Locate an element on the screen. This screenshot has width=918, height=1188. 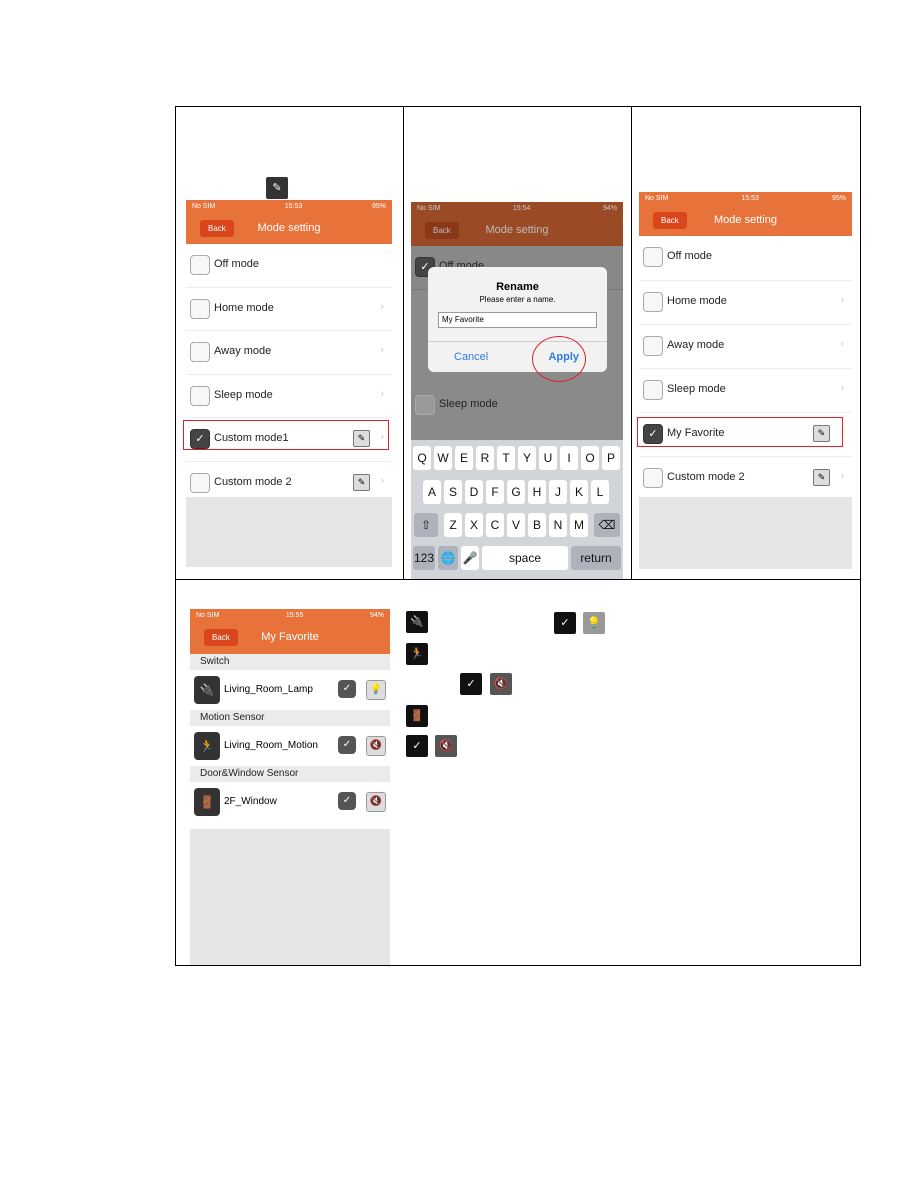
section-header: Door&Window Sensor is located at coordinates (290, 774).